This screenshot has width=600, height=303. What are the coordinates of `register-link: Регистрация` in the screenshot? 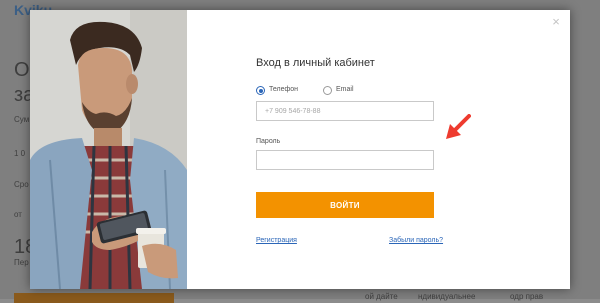 It's located at (276, 240).